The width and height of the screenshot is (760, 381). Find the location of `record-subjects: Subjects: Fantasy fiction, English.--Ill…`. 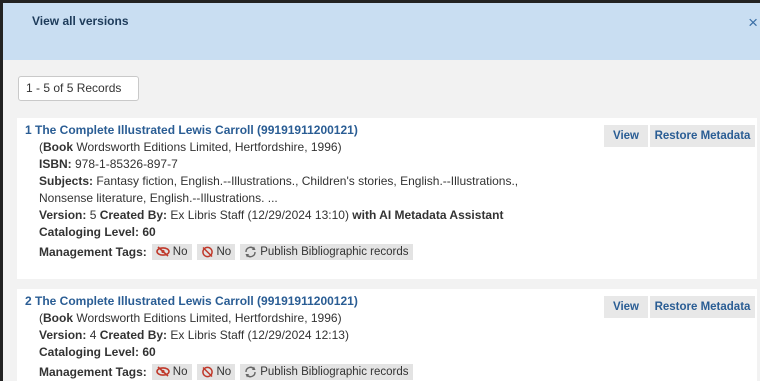

record-subjects: Subjects: Fantasy fiction, English.--Ill… is located at coordinates (279, 181).